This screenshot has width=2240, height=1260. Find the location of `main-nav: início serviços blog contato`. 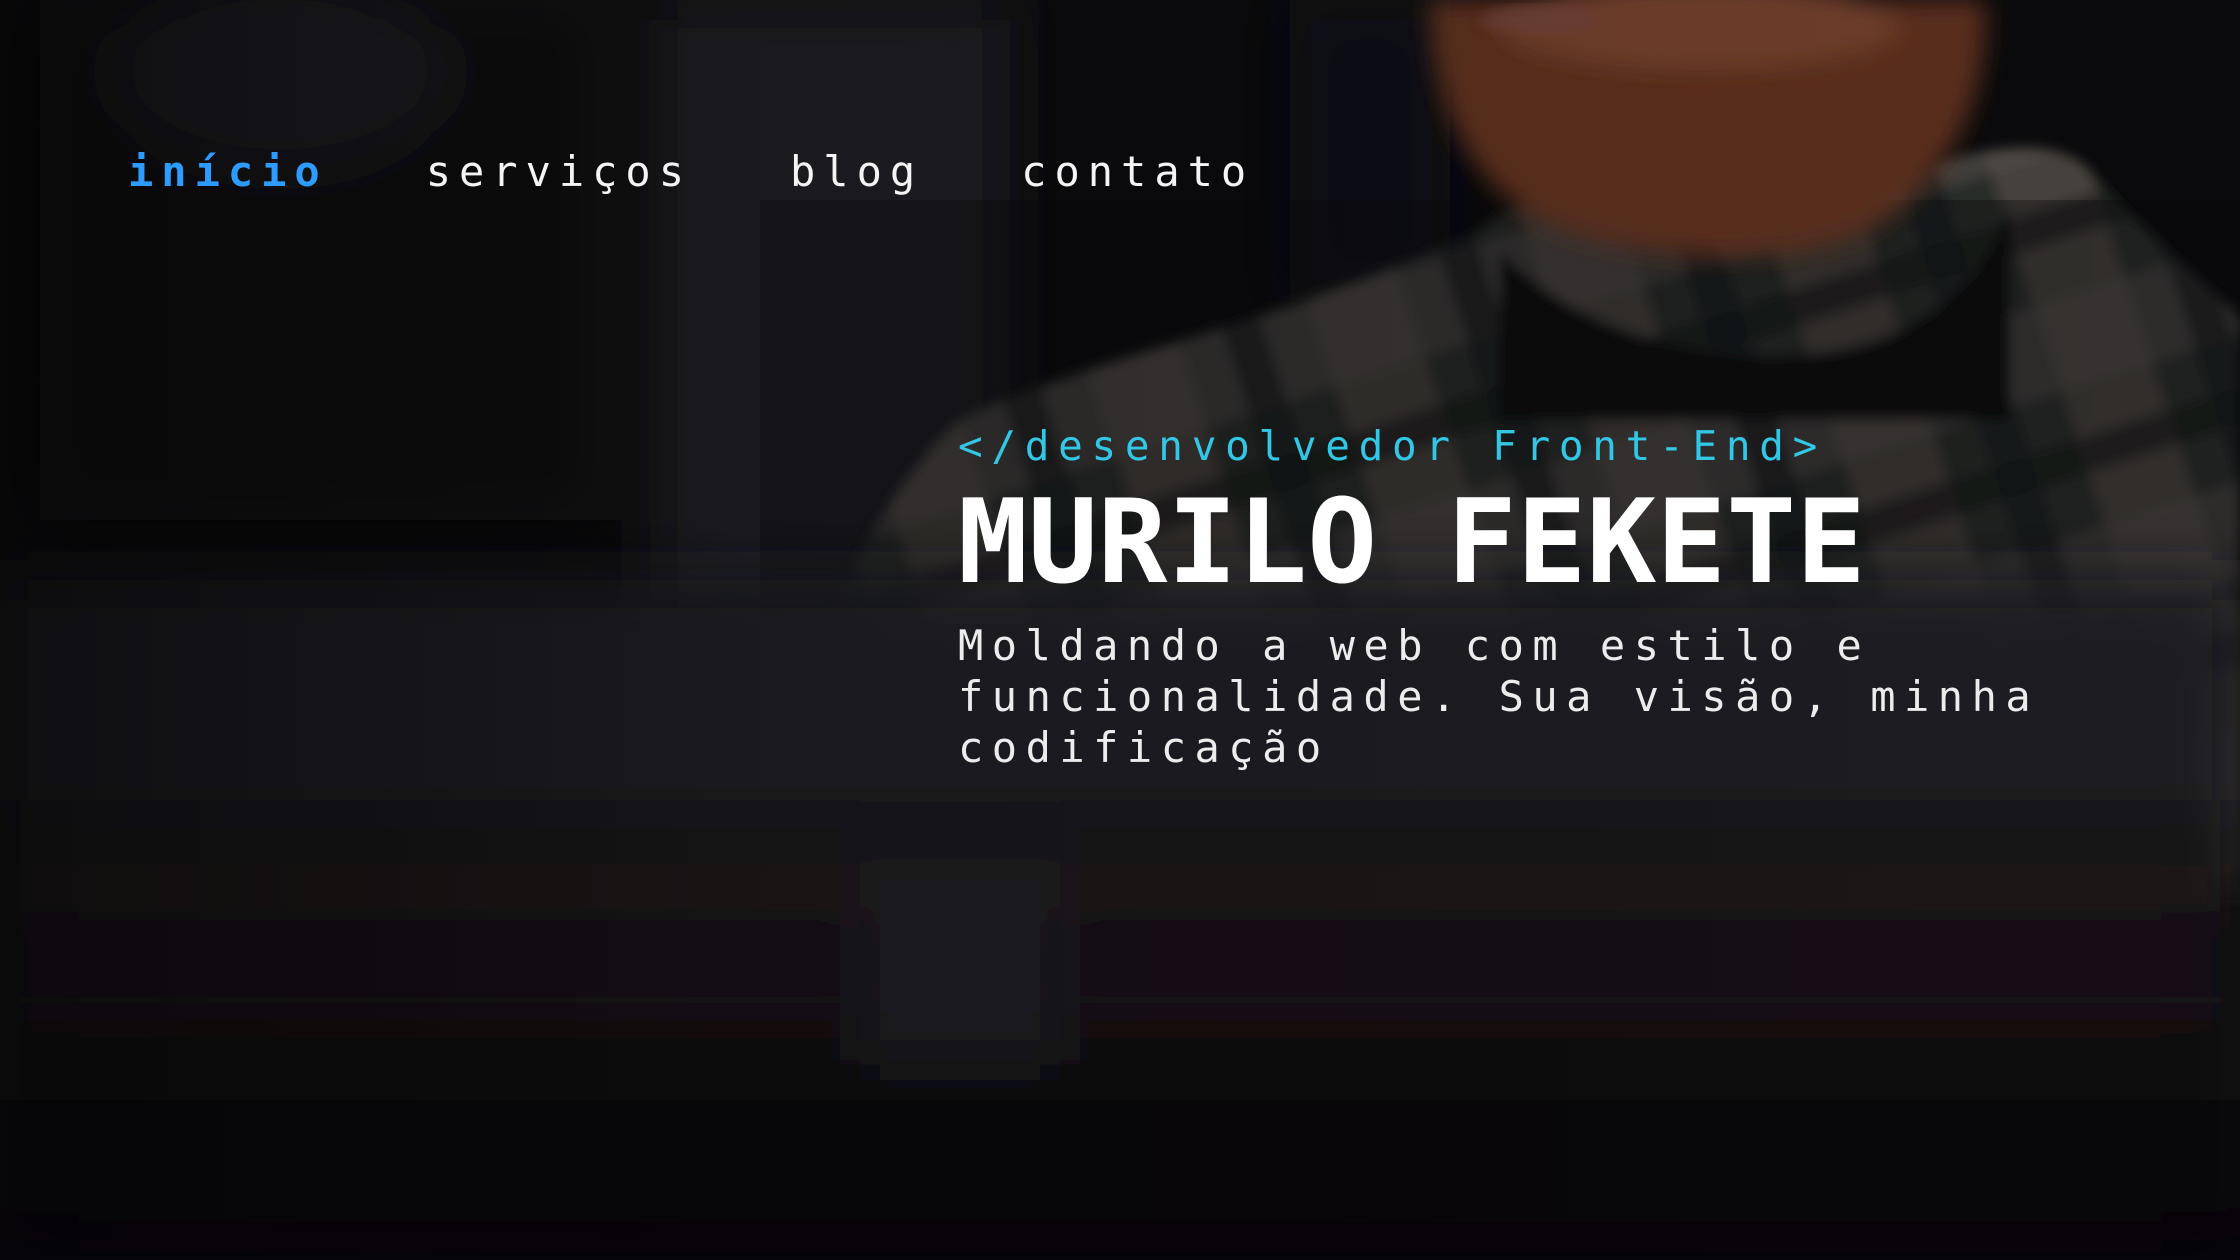

main-nav: início serviços blog contato is located at coordinates (740, 172).